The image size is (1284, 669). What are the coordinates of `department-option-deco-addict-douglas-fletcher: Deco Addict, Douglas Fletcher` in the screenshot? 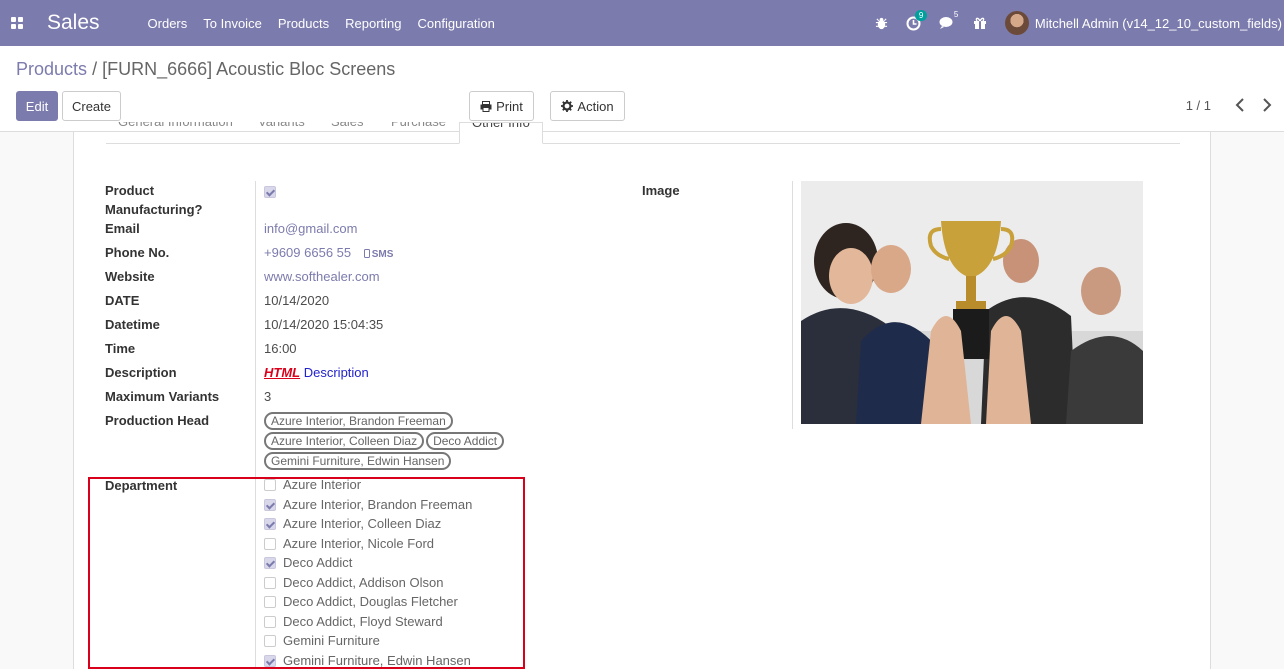 It's located at (361, 601).